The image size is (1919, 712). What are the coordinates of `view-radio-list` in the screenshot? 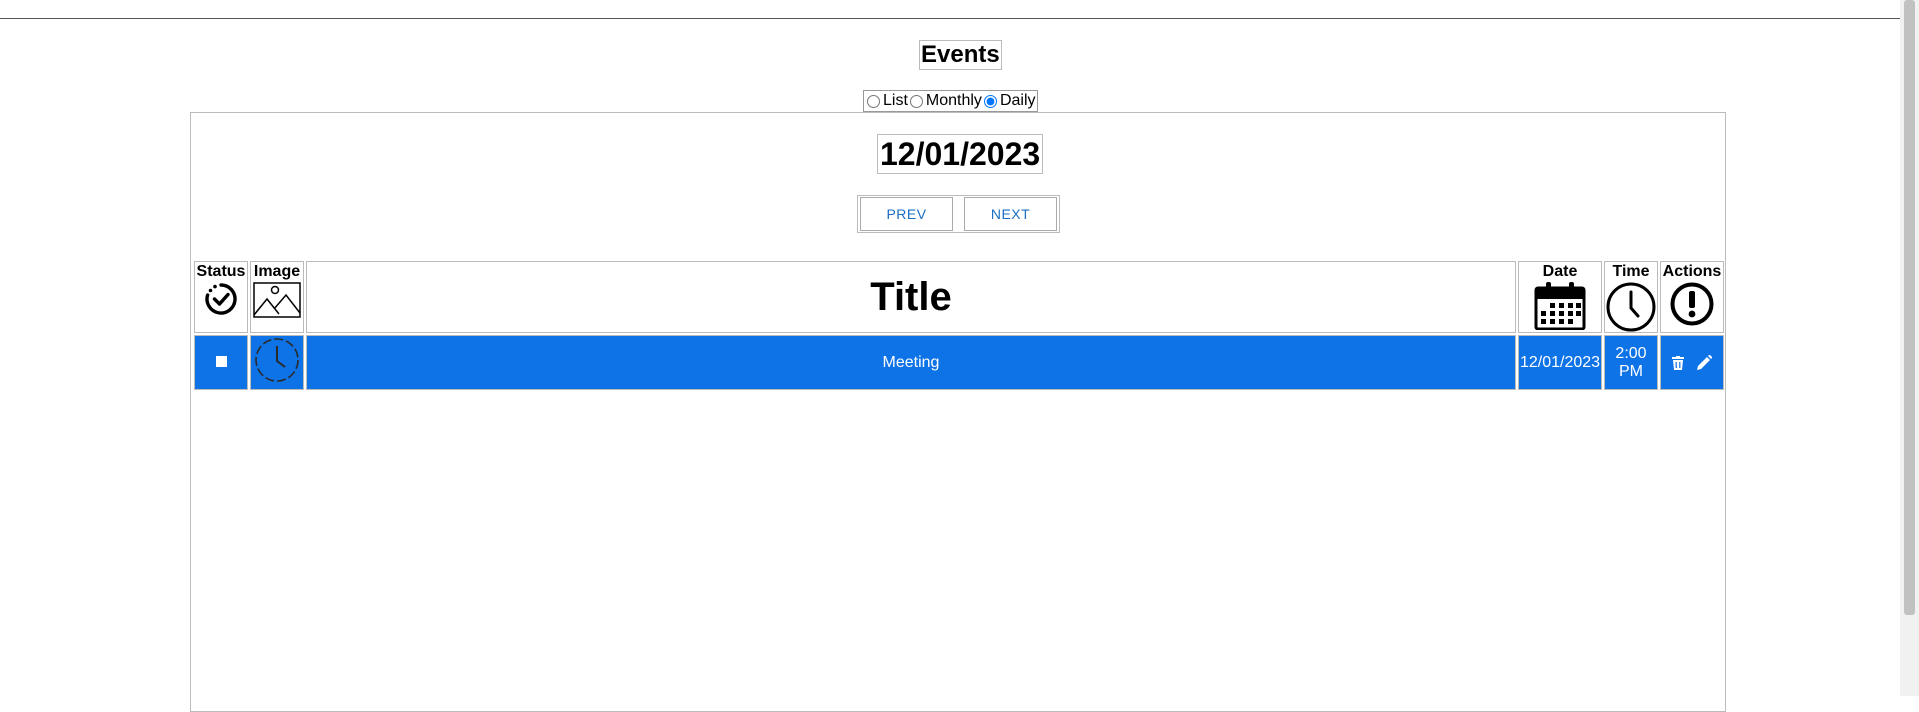 It's located at (873, 101).